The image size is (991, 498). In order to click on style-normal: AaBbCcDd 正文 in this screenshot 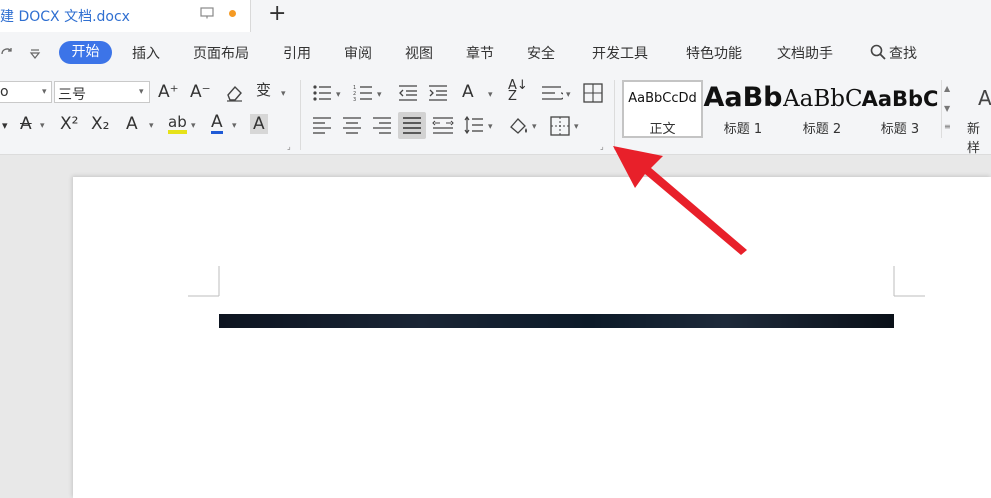, I will do `click(662, 109)`.